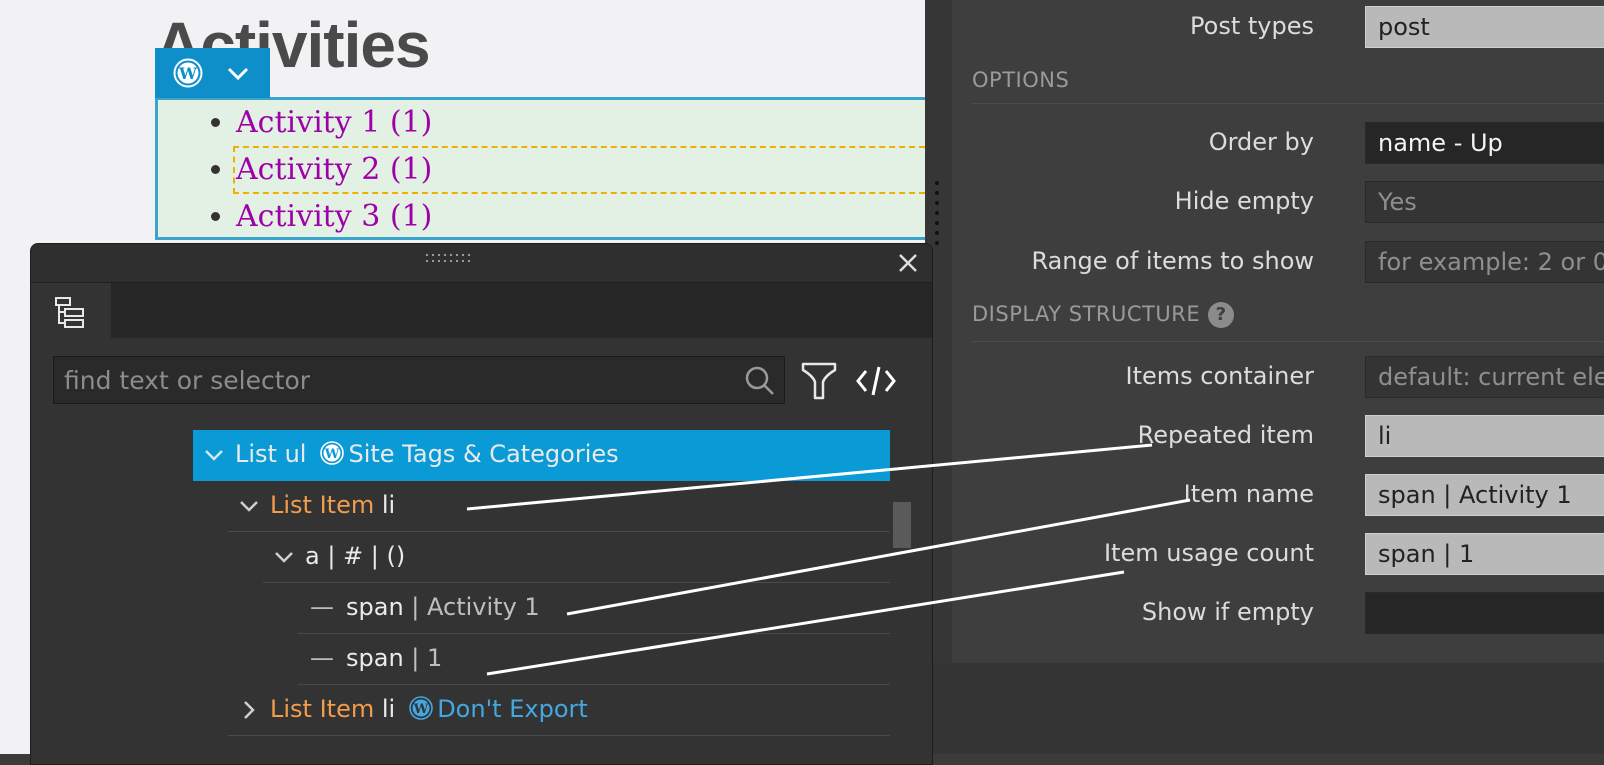 The width and height of the screenshot is (1604, 765). What do you see at coordinates (449, 258) in the screenshot?
I see `drag-handle-icon` at bounding box center [449, 258].